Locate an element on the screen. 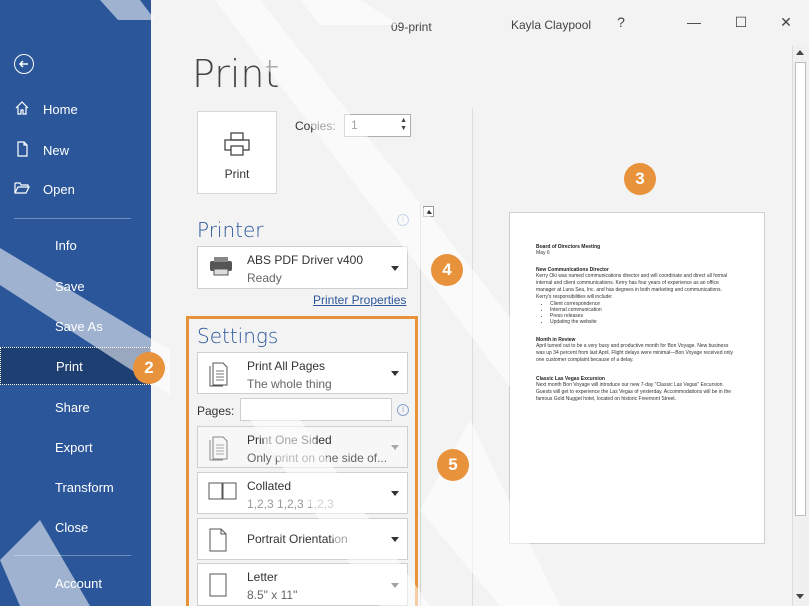 The width and height of the screenshot is (809, 606). nav-label: Home is located at coordinates (60, 109).